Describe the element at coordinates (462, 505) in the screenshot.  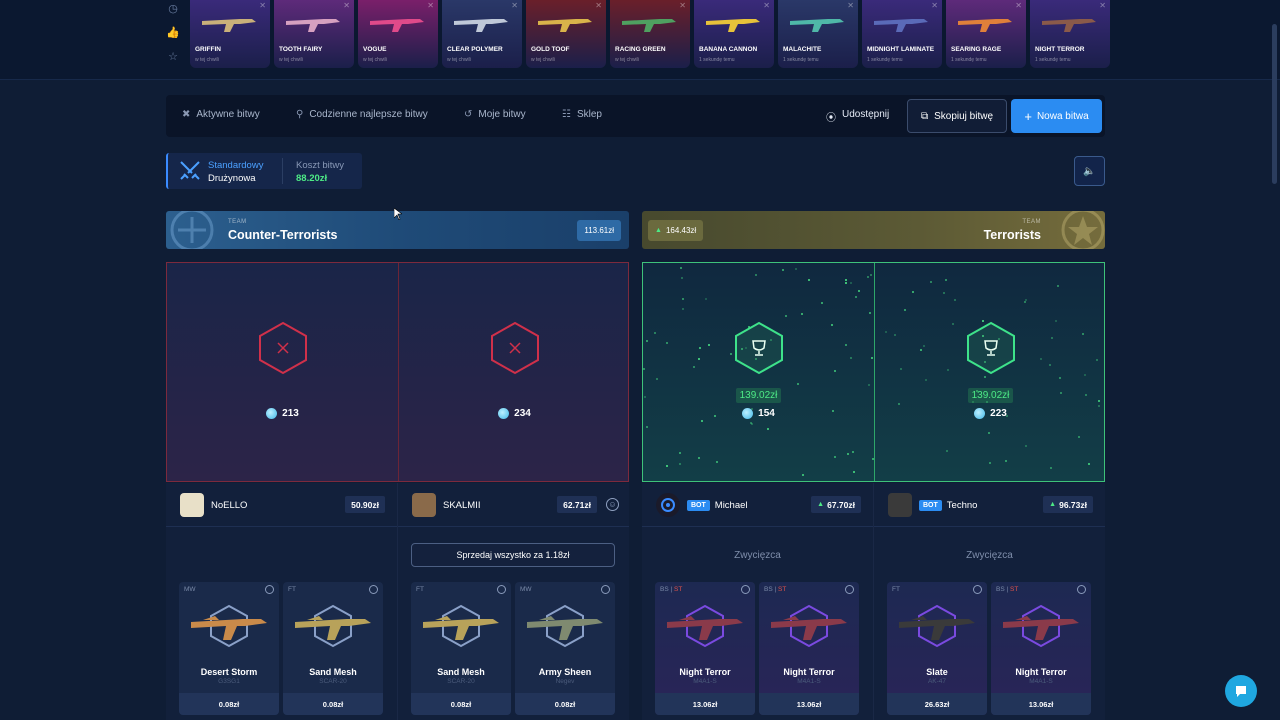
I see `player-name: SKALMII` at that location.